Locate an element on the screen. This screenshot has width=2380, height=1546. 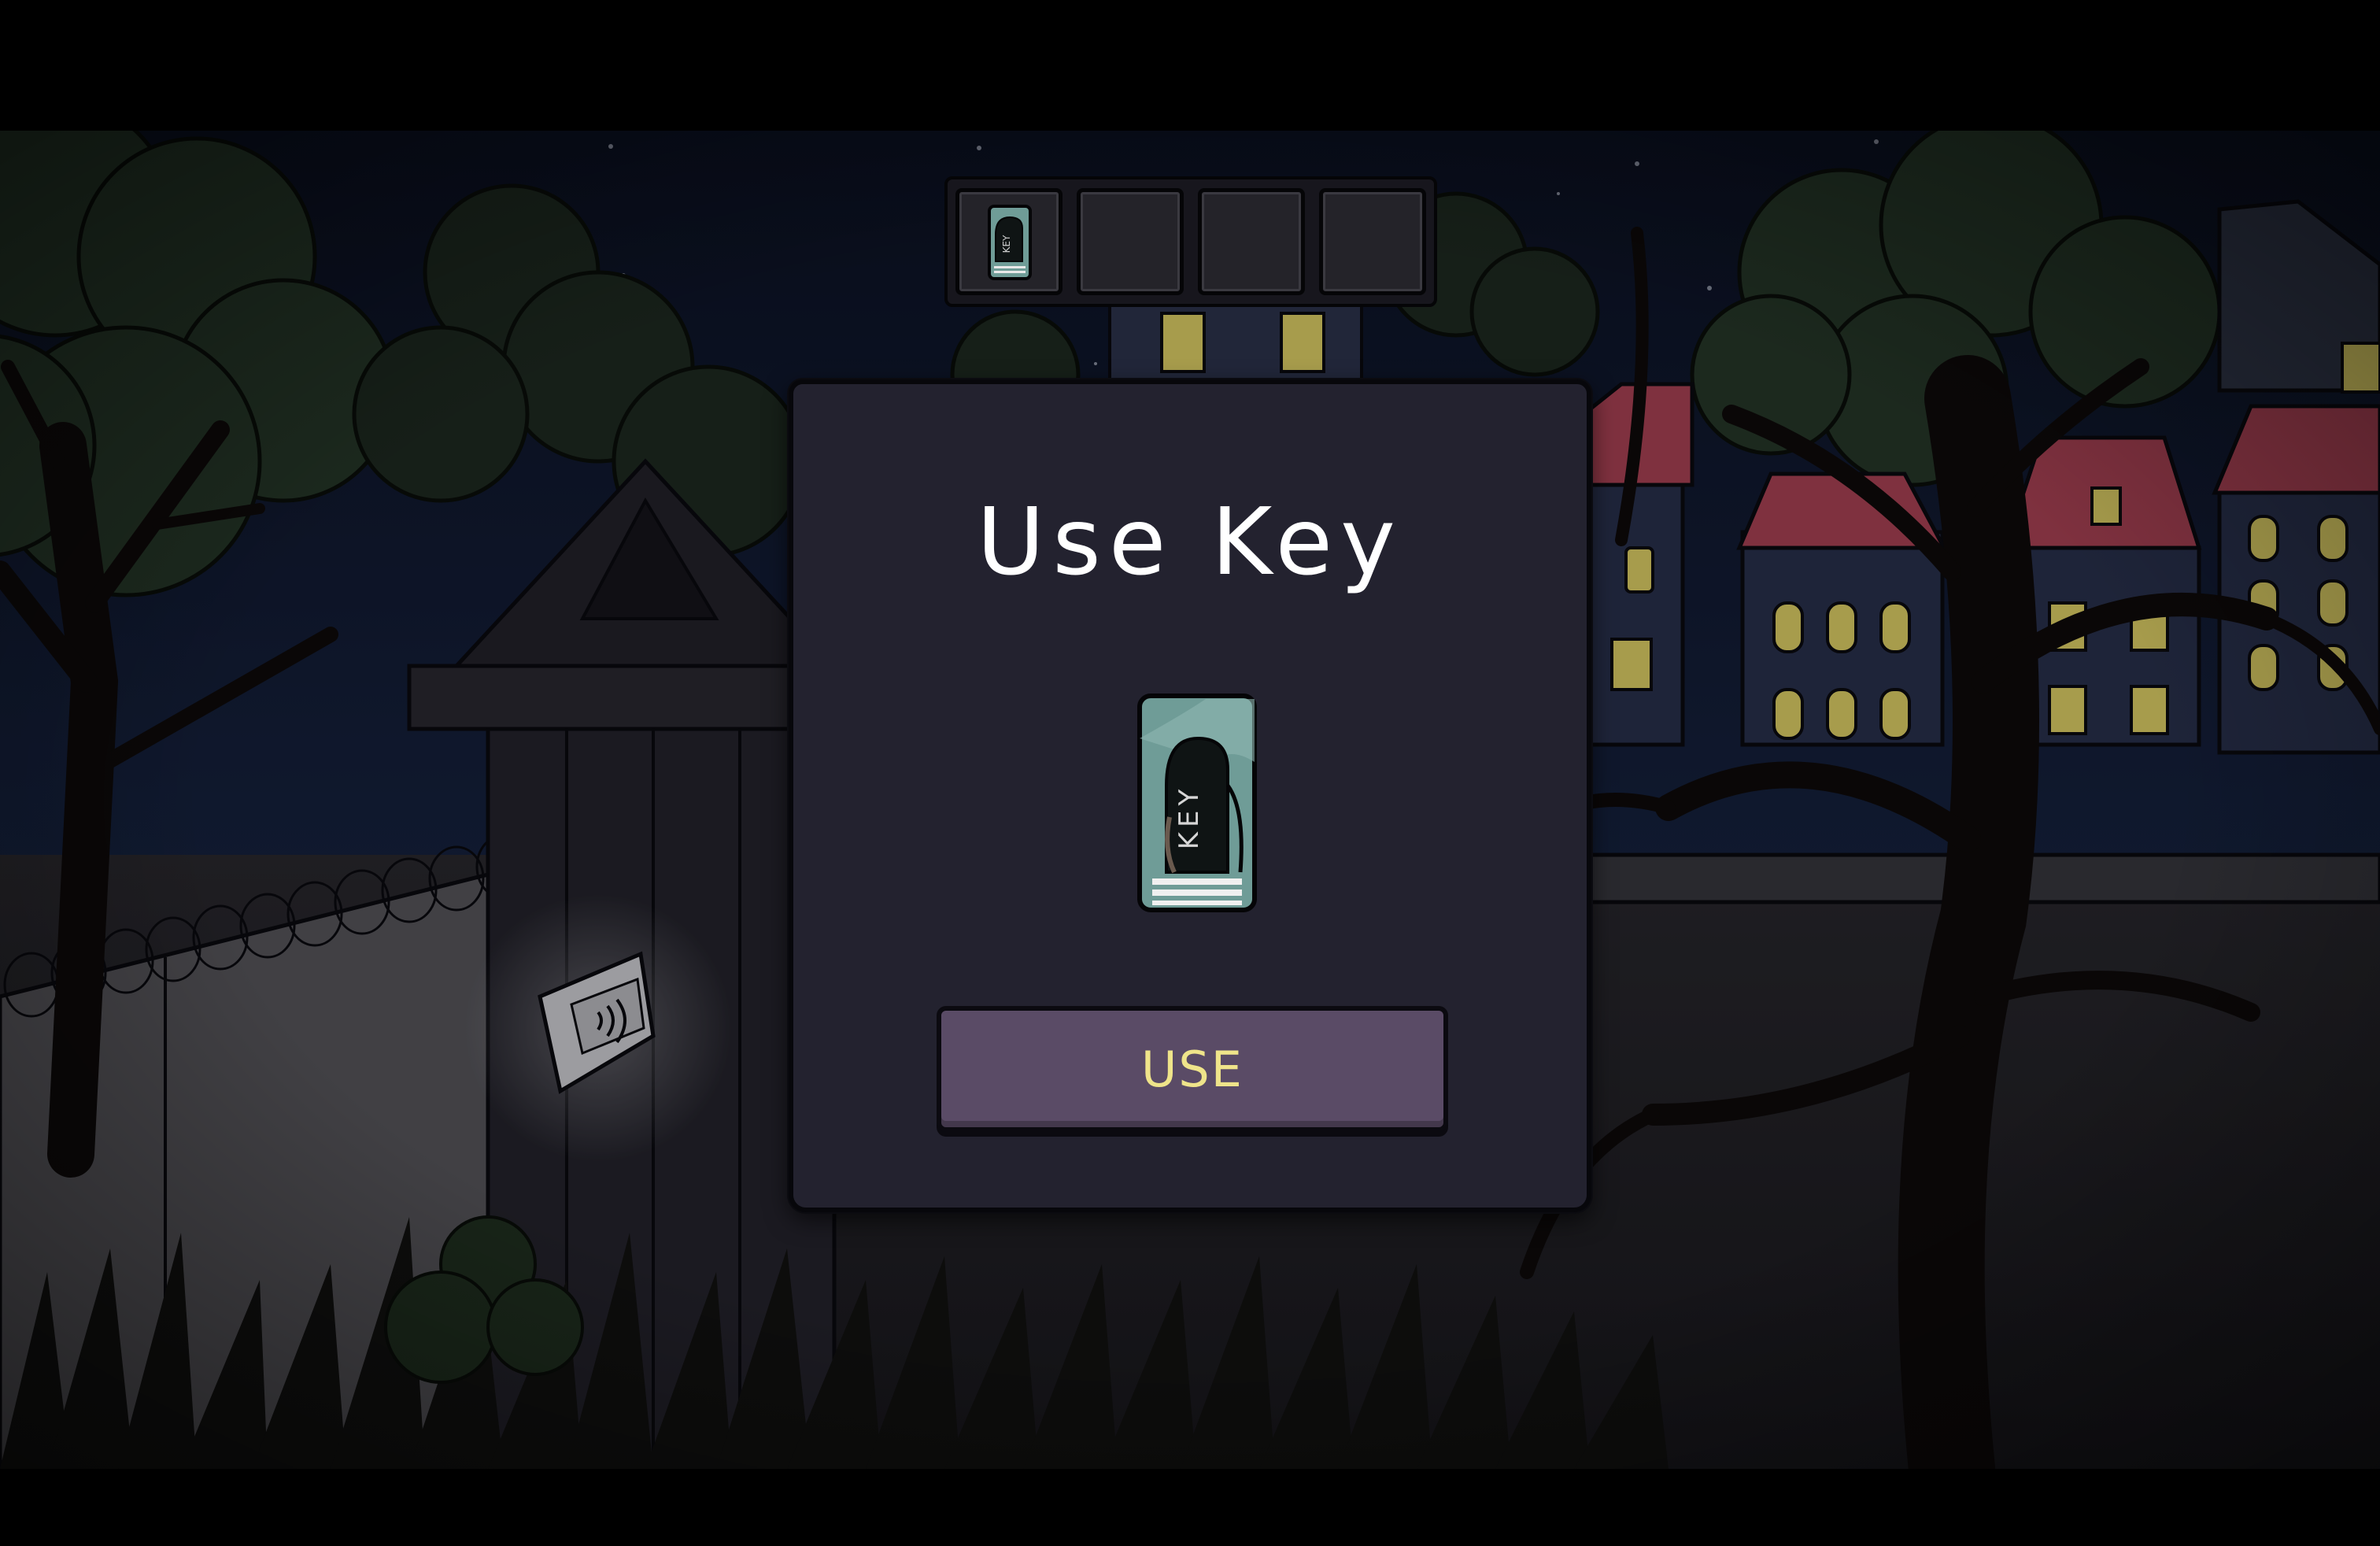
inventory-slot-1: KEY is located at coordinates (1008, 242).